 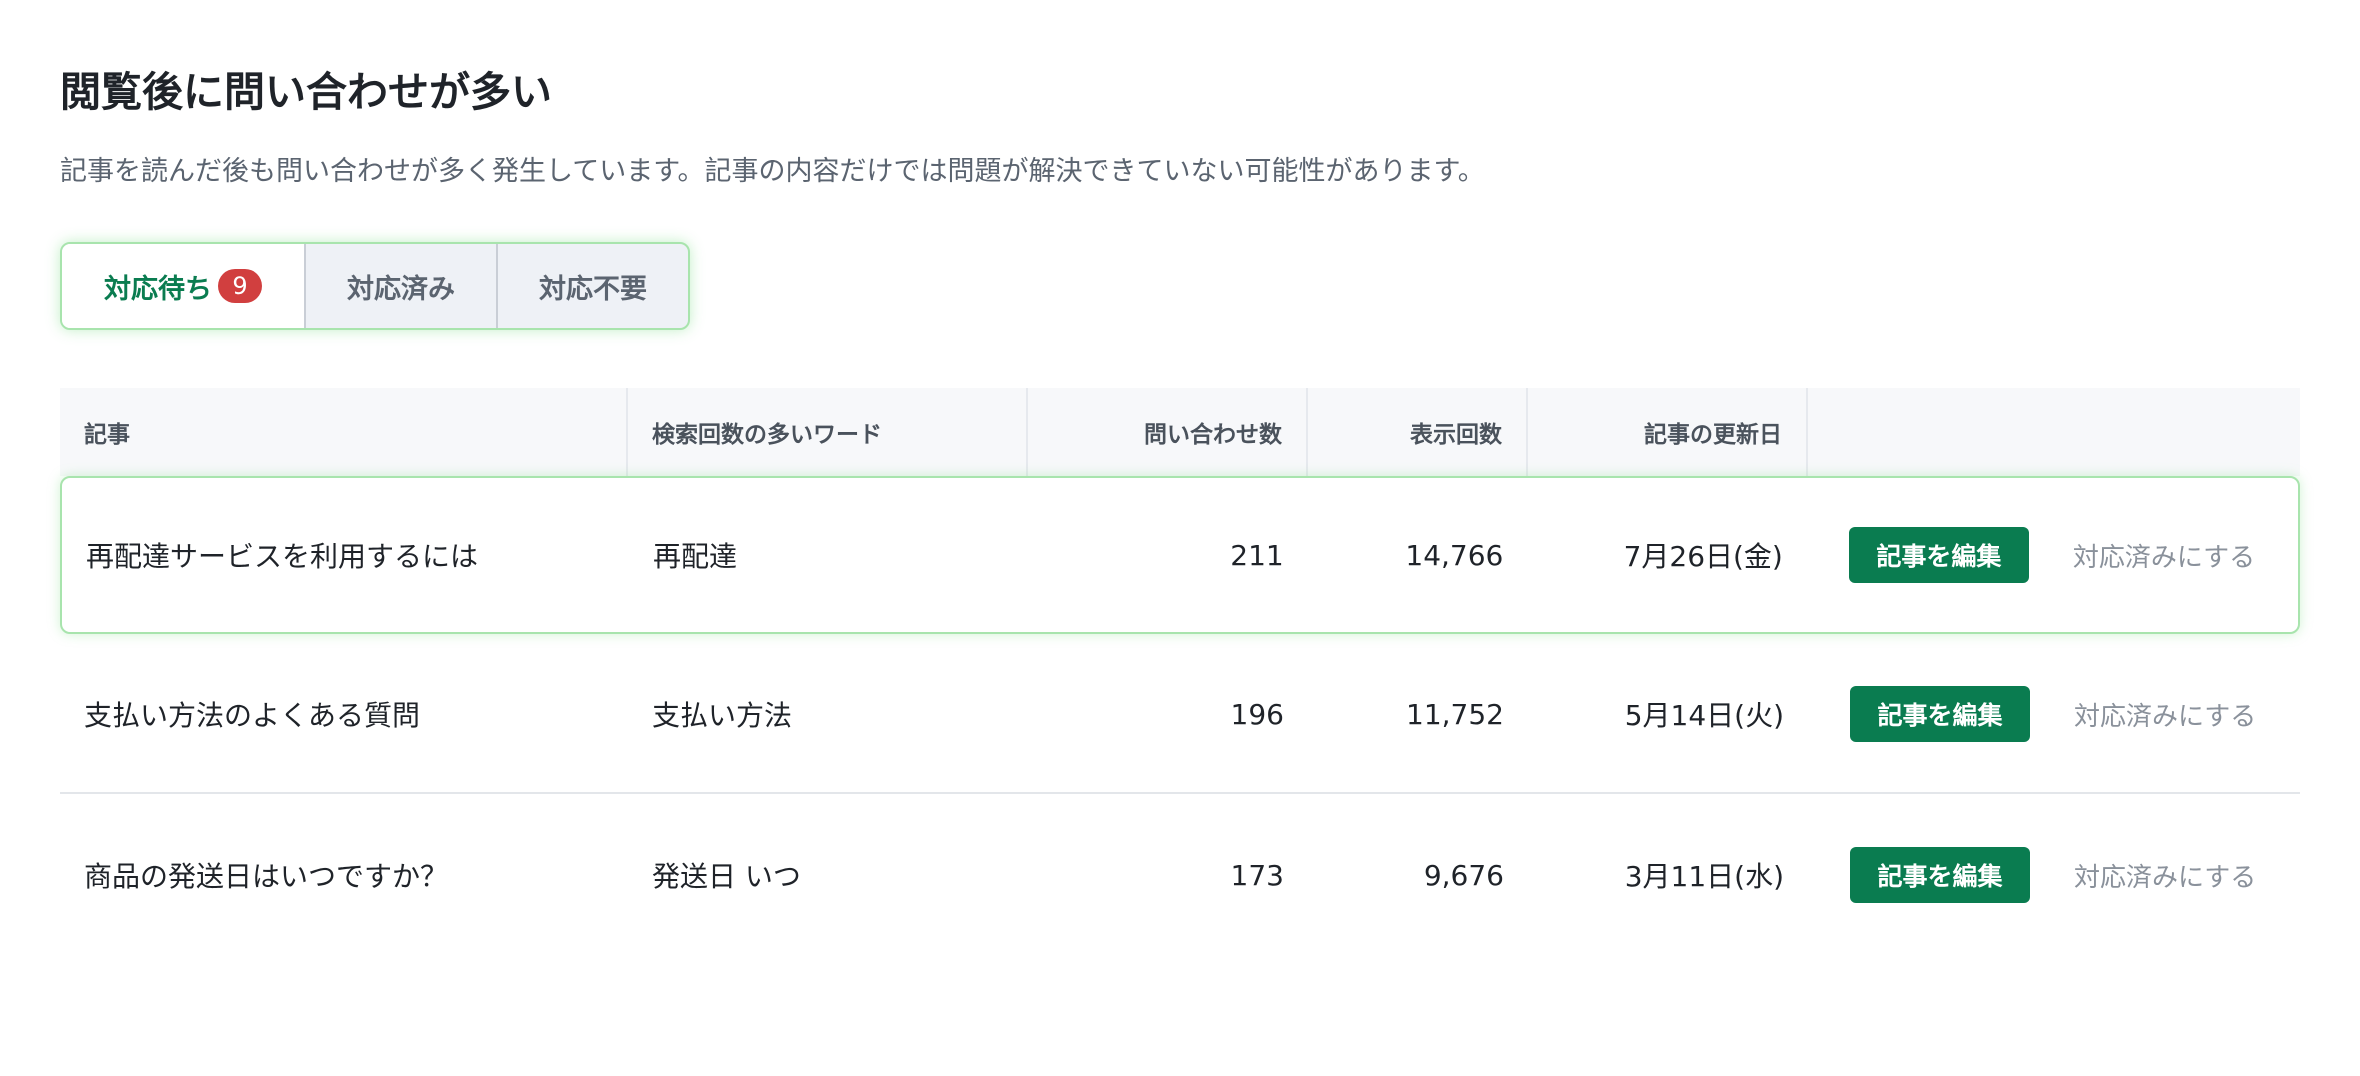 What do you see at coordinates (1668, 432) in the screenshot?
I see `column-header-updated: 記事の更新日` at bounding box center [1668, 432].